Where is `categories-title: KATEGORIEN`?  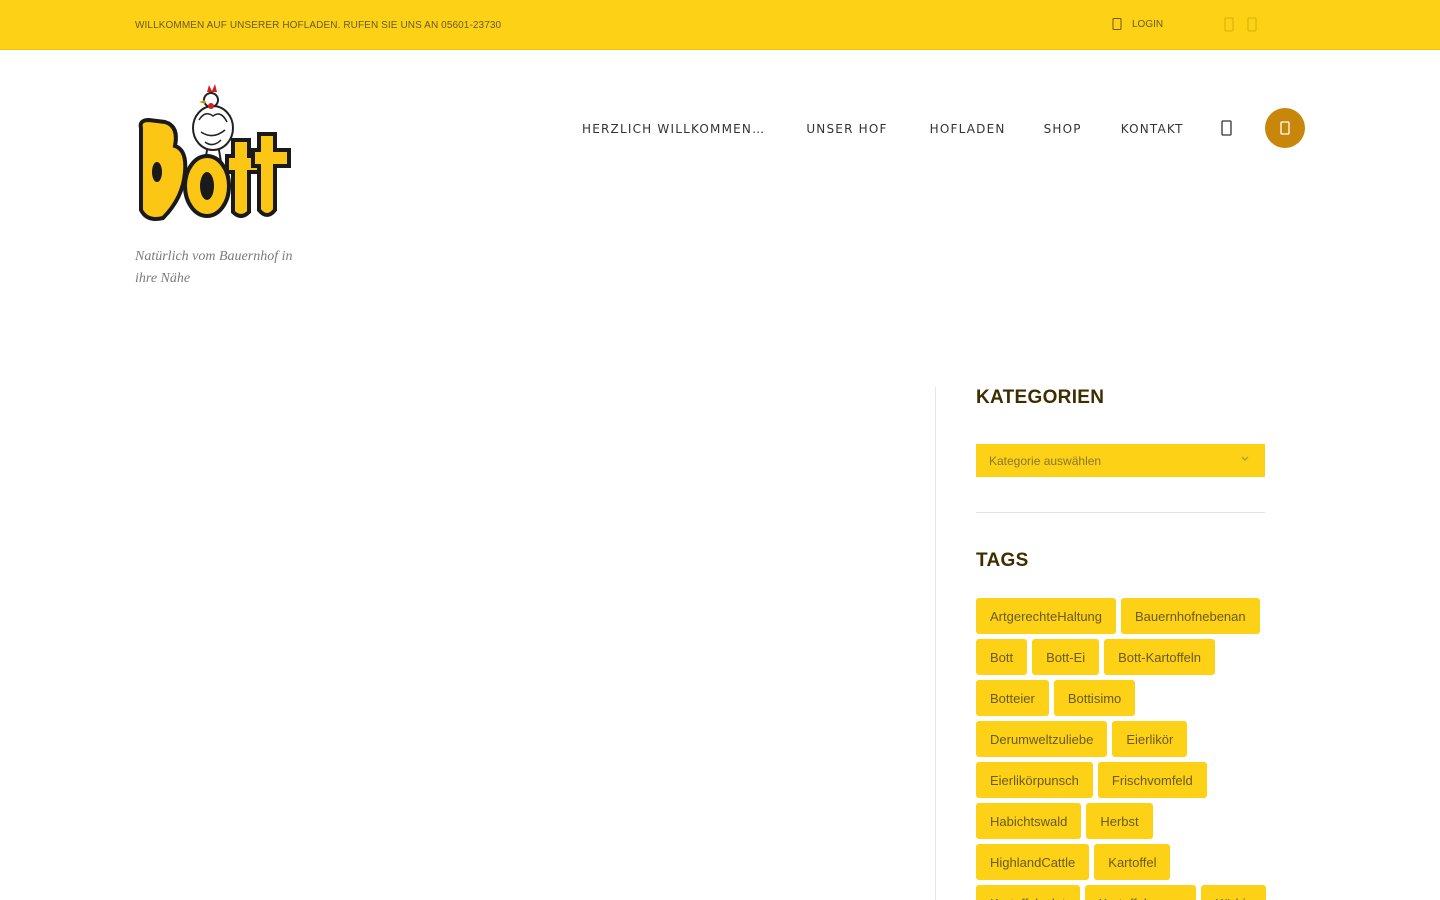
categories-title: KATEGORIEN is located at coordinates (1040, 397).